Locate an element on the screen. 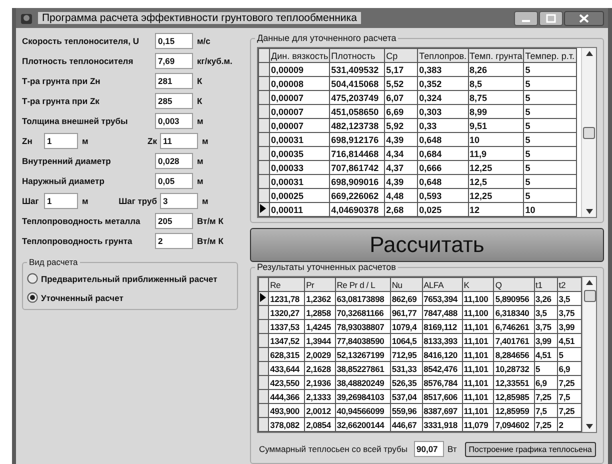 The height and width of the screenshot is (464, 612). table-cell: 4,51 is located at coordinates (546, 355).